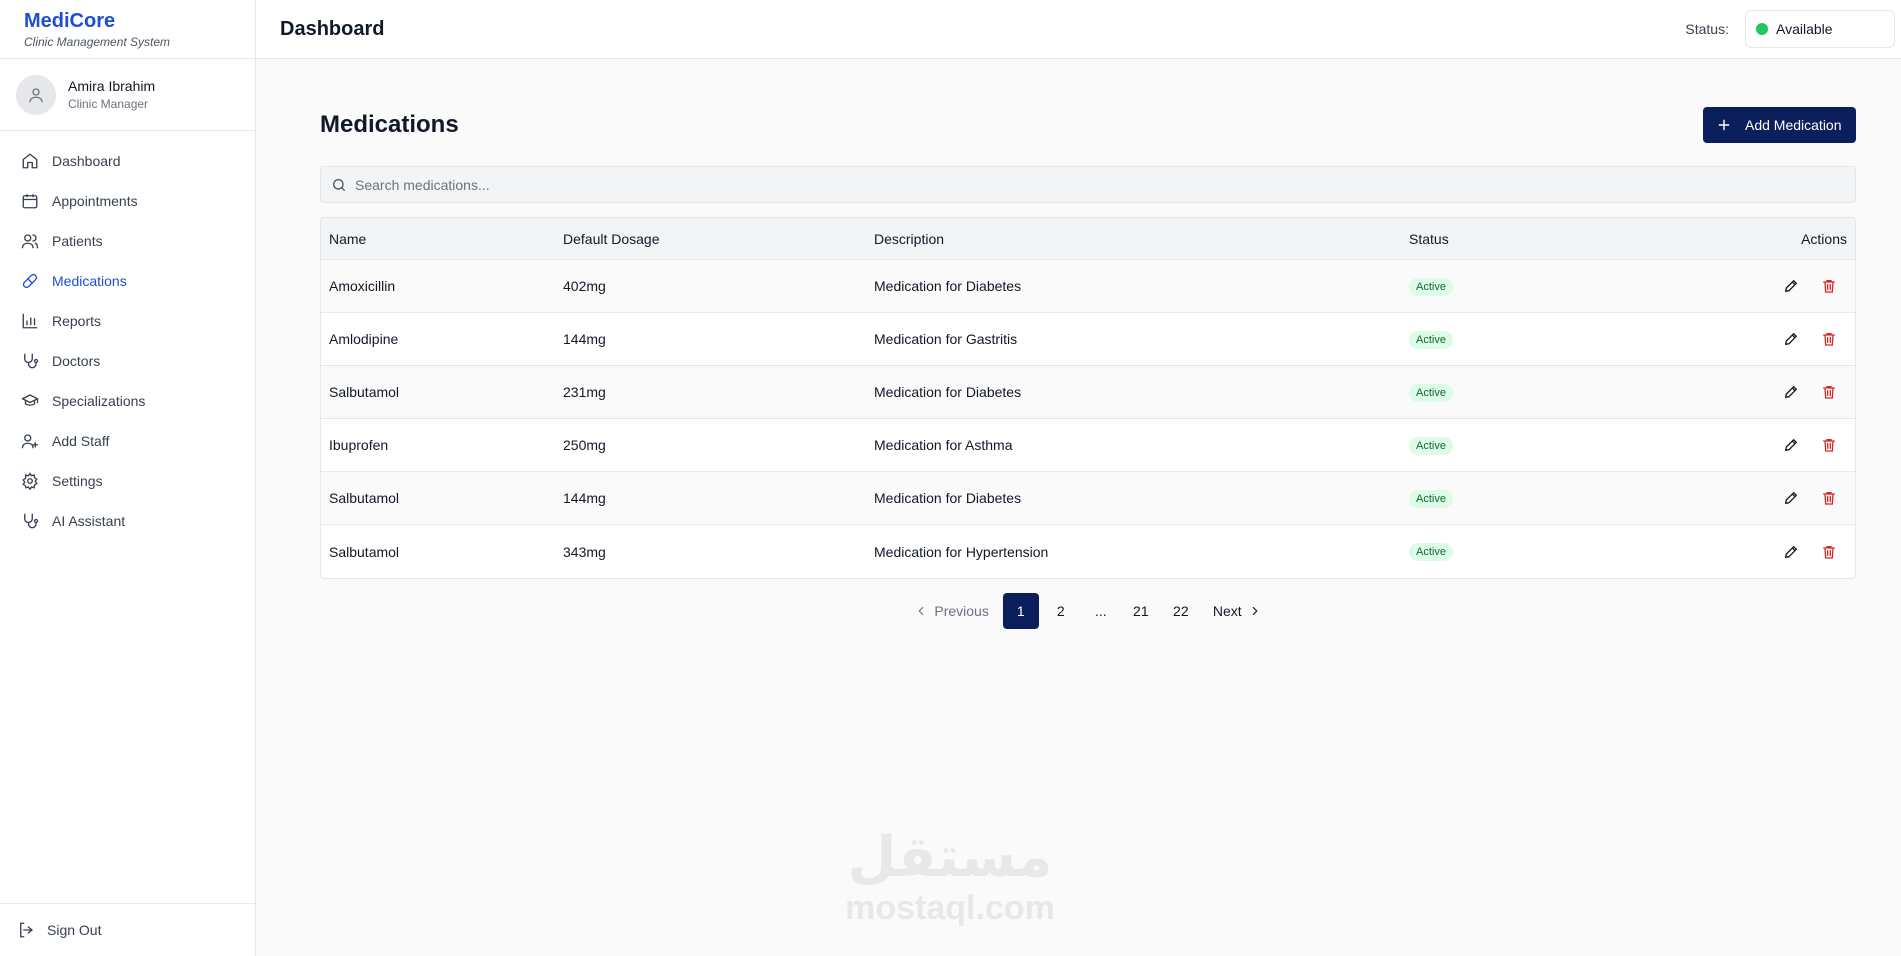  Describe the element at coordinates (127, 929) in the screenshot. I see `sign-out-button: Sign Out` at that location.